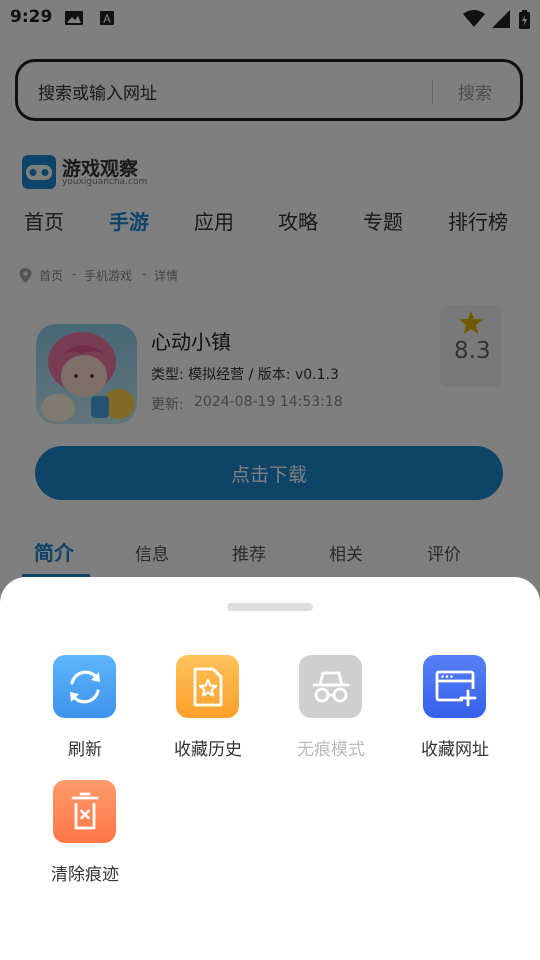 This screenshot has width=540, height=960. I want to click on add-bookmark-icon, so click(454, 686).